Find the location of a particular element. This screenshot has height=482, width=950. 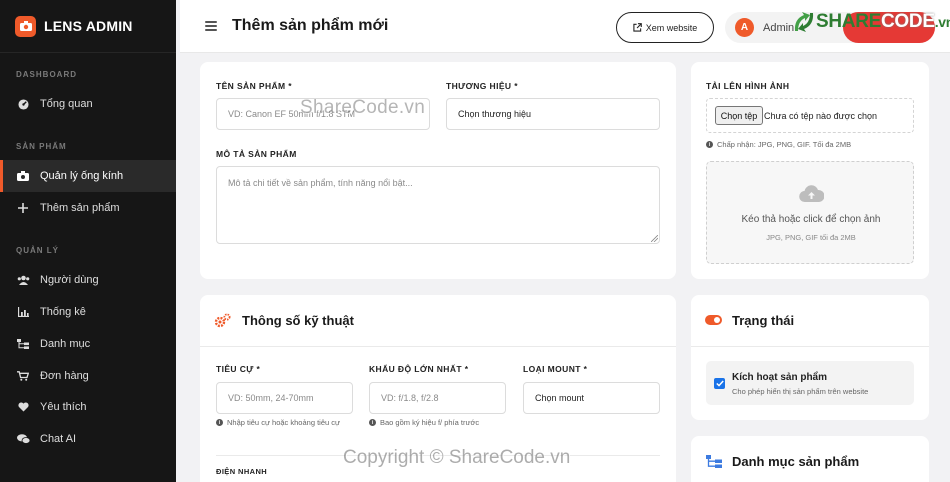

upload-label: TẢI LÊN HÌNH ẢNH is located at coordinates (748, 86).